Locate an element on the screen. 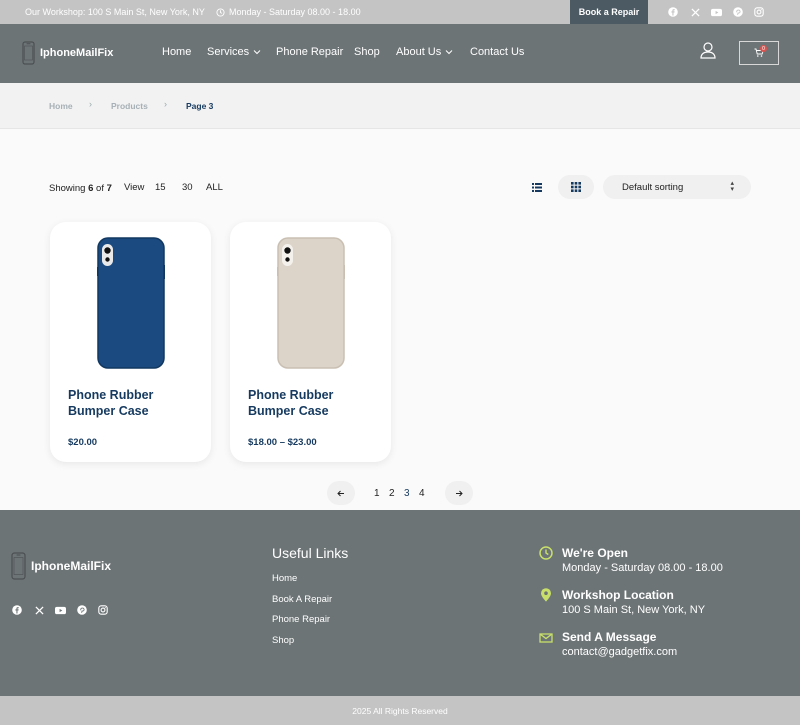 The height and width of the screenshot is (725, 800). list-view-icon is located at coordinates (537, 187).